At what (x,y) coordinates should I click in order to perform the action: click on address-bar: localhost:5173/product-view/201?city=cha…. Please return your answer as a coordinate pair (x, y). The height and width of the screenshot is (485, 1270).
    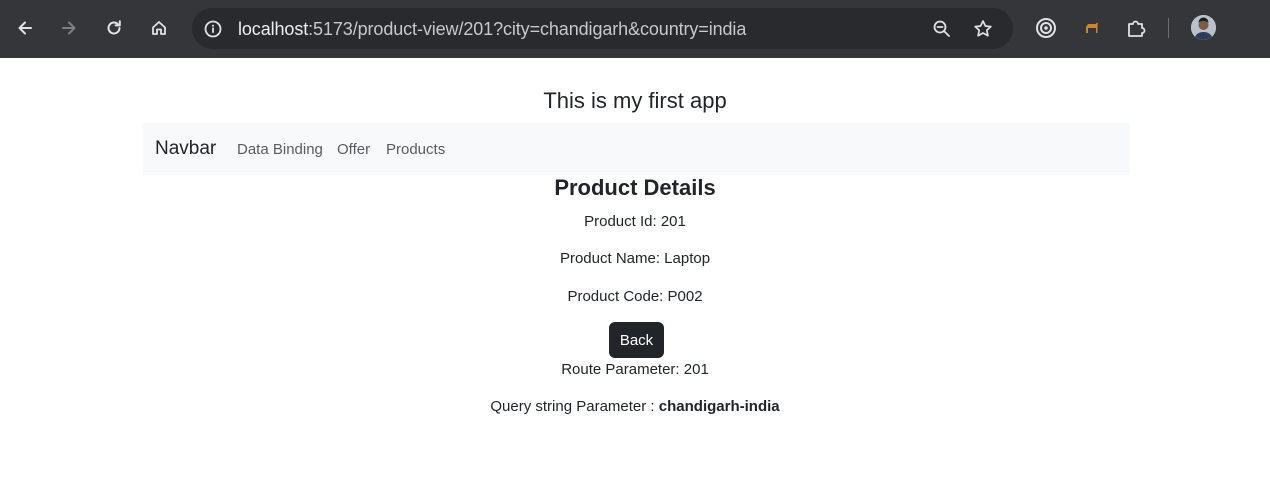
    Looking at the image, I should click on (602, 28).